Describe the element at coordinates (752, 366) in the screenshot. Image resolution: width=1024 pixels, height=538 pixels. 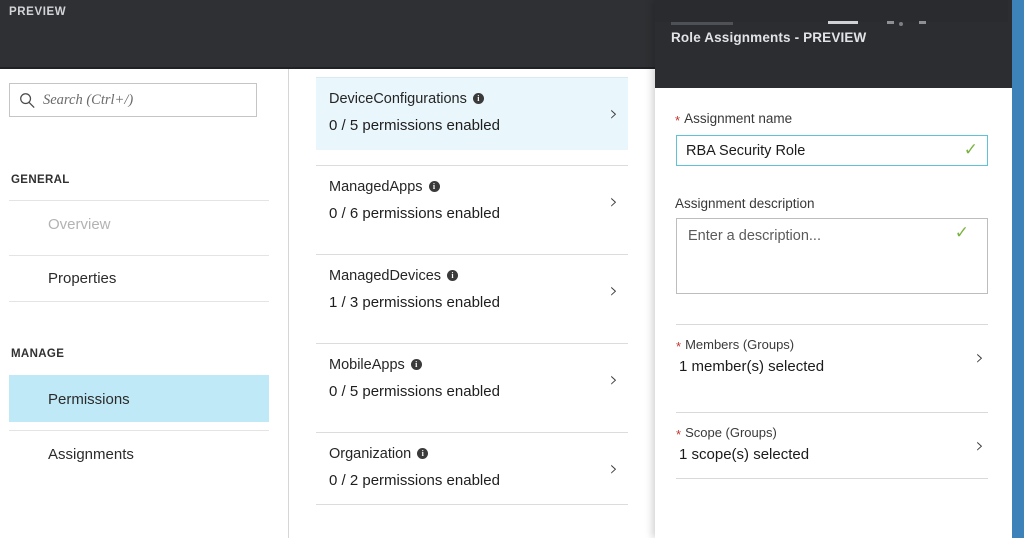
I see `members-value: 1 member(s) selected` at that location.